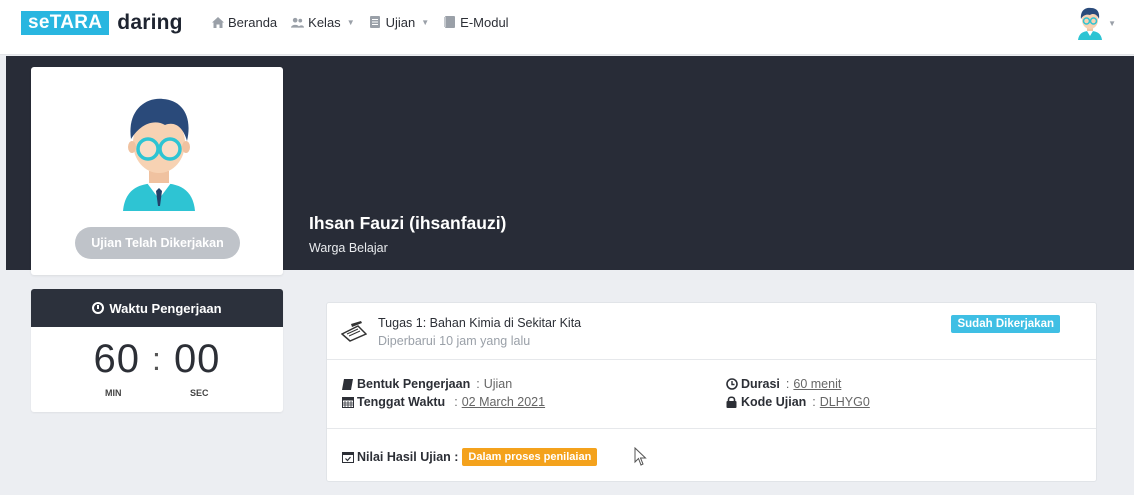  What do you see at coordinates (347, 457) in the screenshot?
I see `calendar-check-icon` at bounding box center [347, 457].